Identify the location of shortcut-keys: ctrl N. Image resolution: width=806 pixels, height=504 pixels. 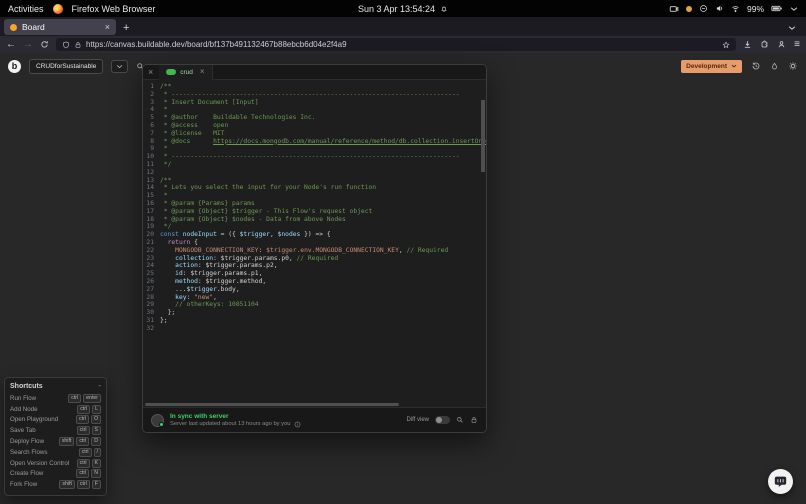
(88, 474).